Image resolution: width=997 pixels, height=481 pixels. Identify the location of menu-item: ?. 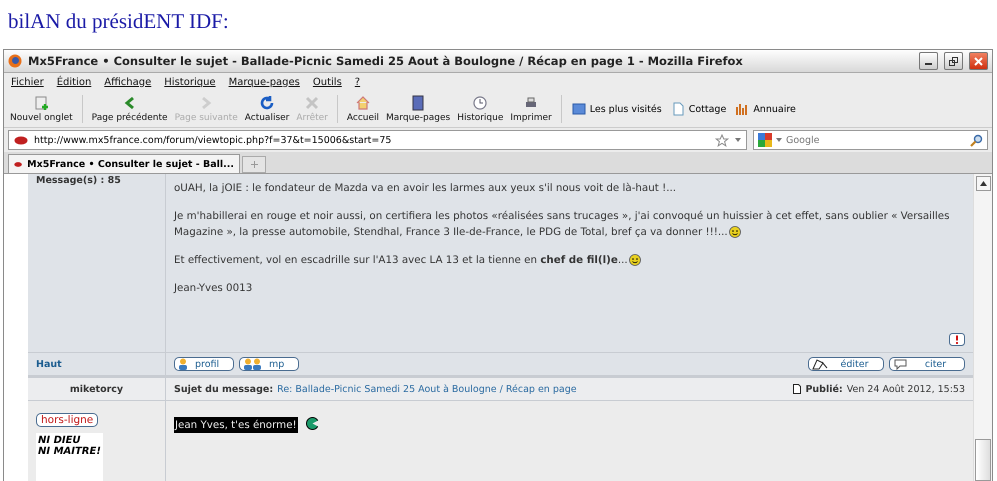
(357, 82).